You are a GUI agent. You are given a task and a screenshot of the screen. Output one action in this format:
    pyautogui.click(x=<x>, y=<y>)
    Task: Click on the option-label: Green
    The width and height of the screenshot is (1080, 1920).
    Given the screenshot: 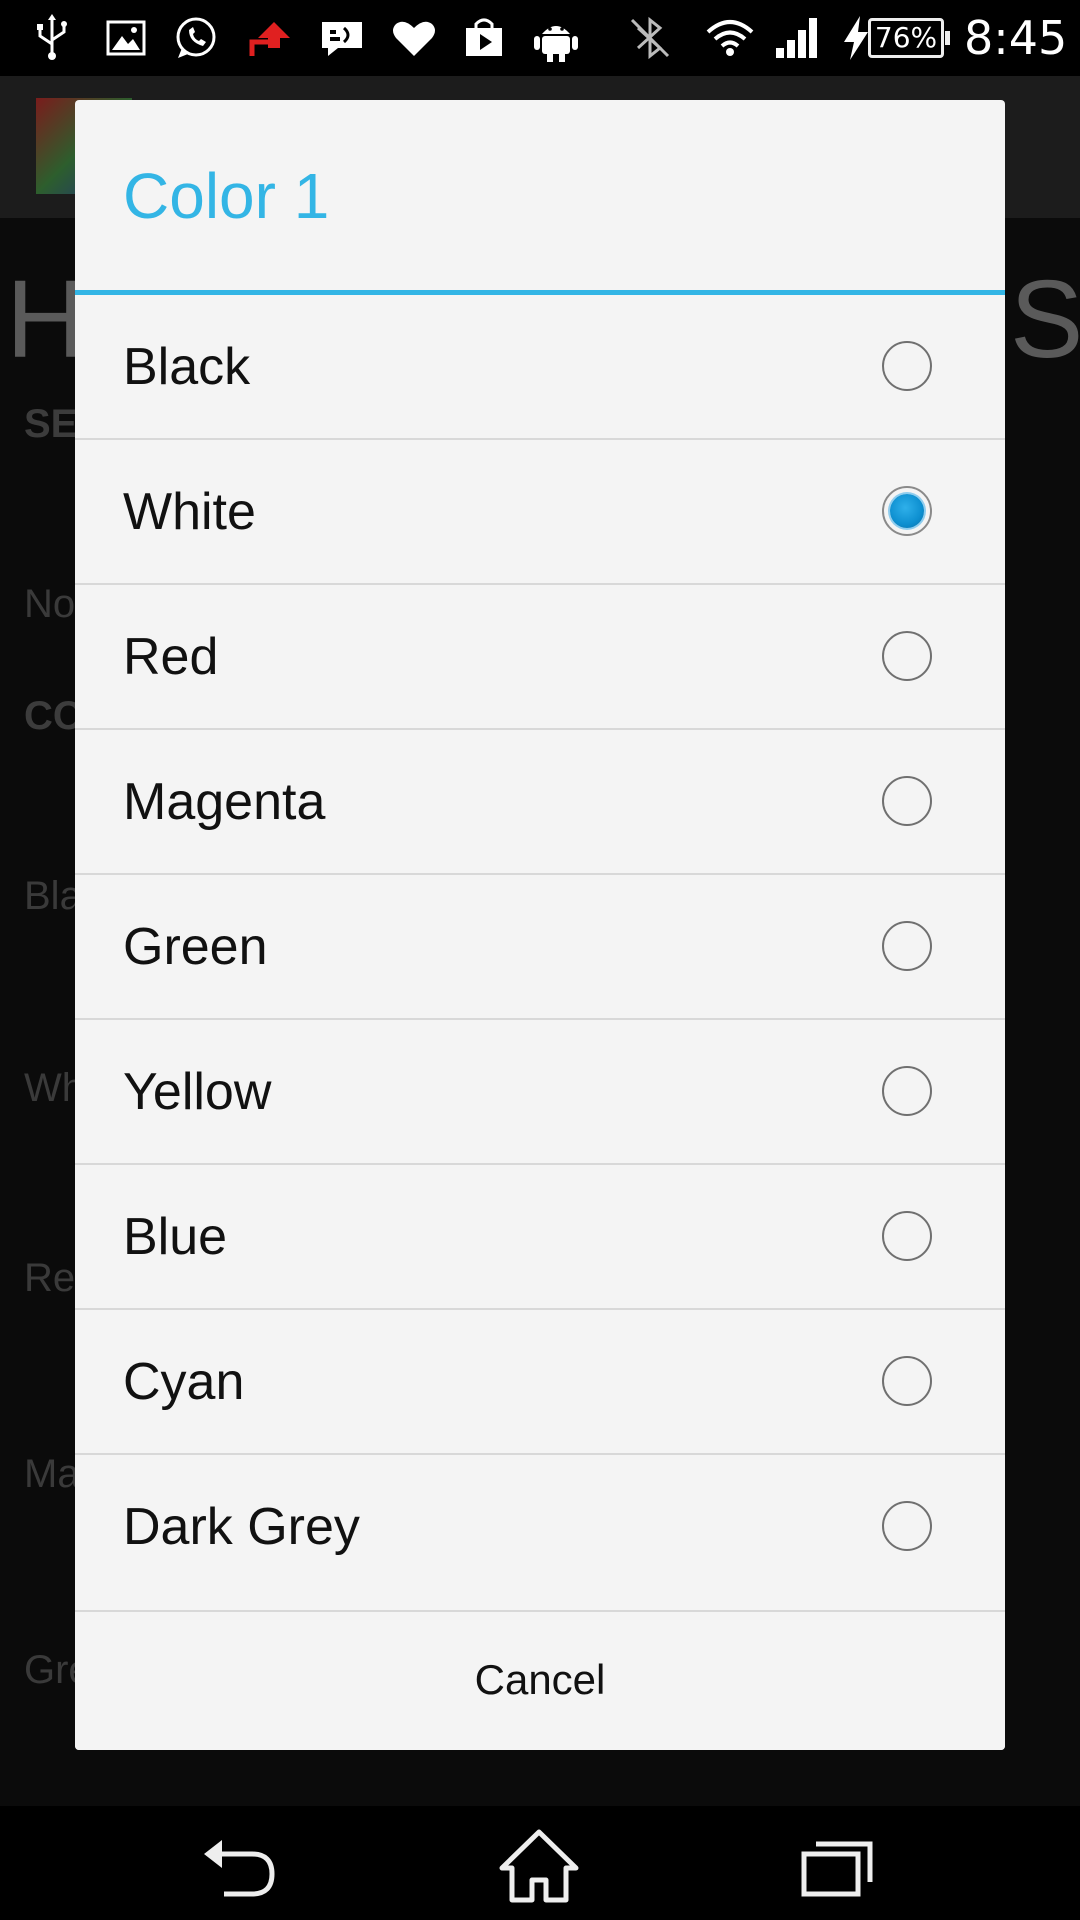 What is the action you would take?
    pyautogui.click(x=195, y=947)
    